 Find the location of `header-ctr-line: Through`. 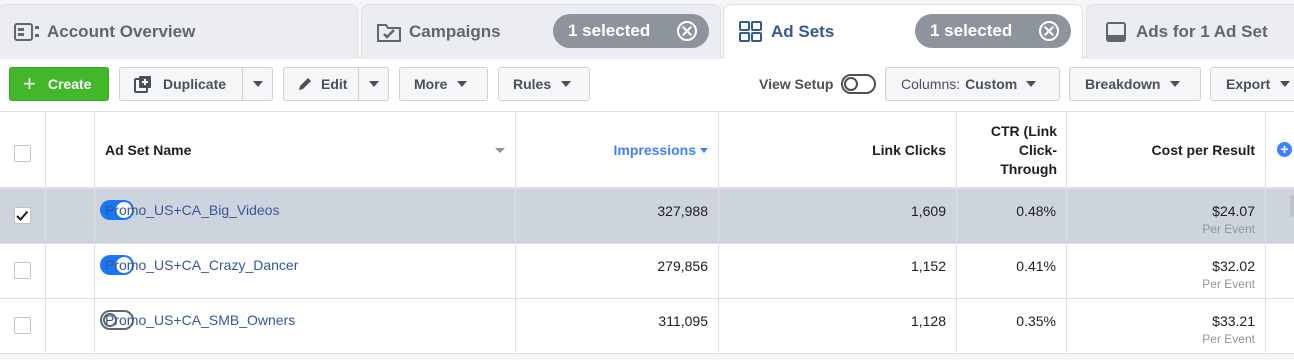

header-ctr-line: Through is located at coordinates (1028, 168).